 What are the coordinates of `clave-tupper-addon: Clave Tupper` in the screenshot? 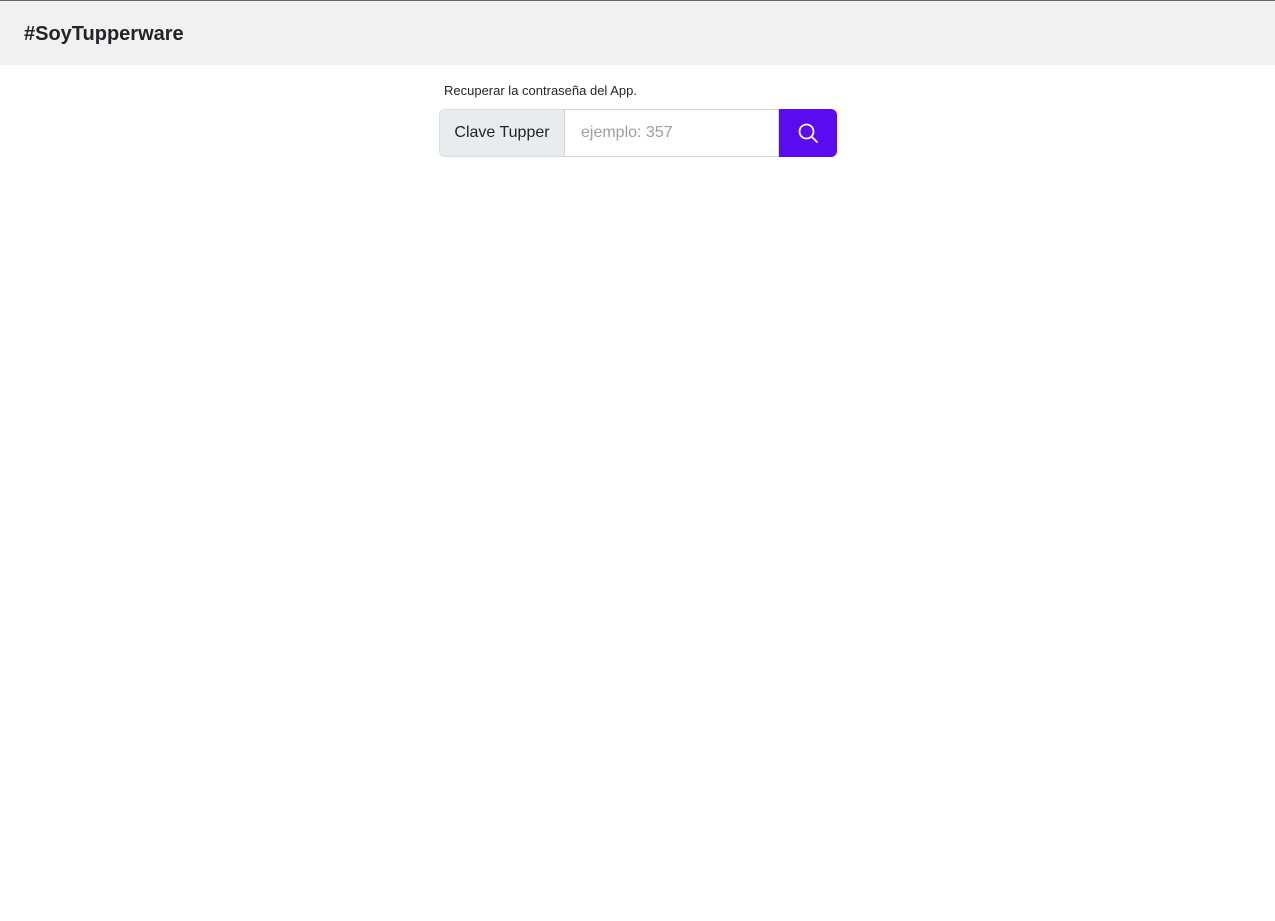 It's located at (501, 133).